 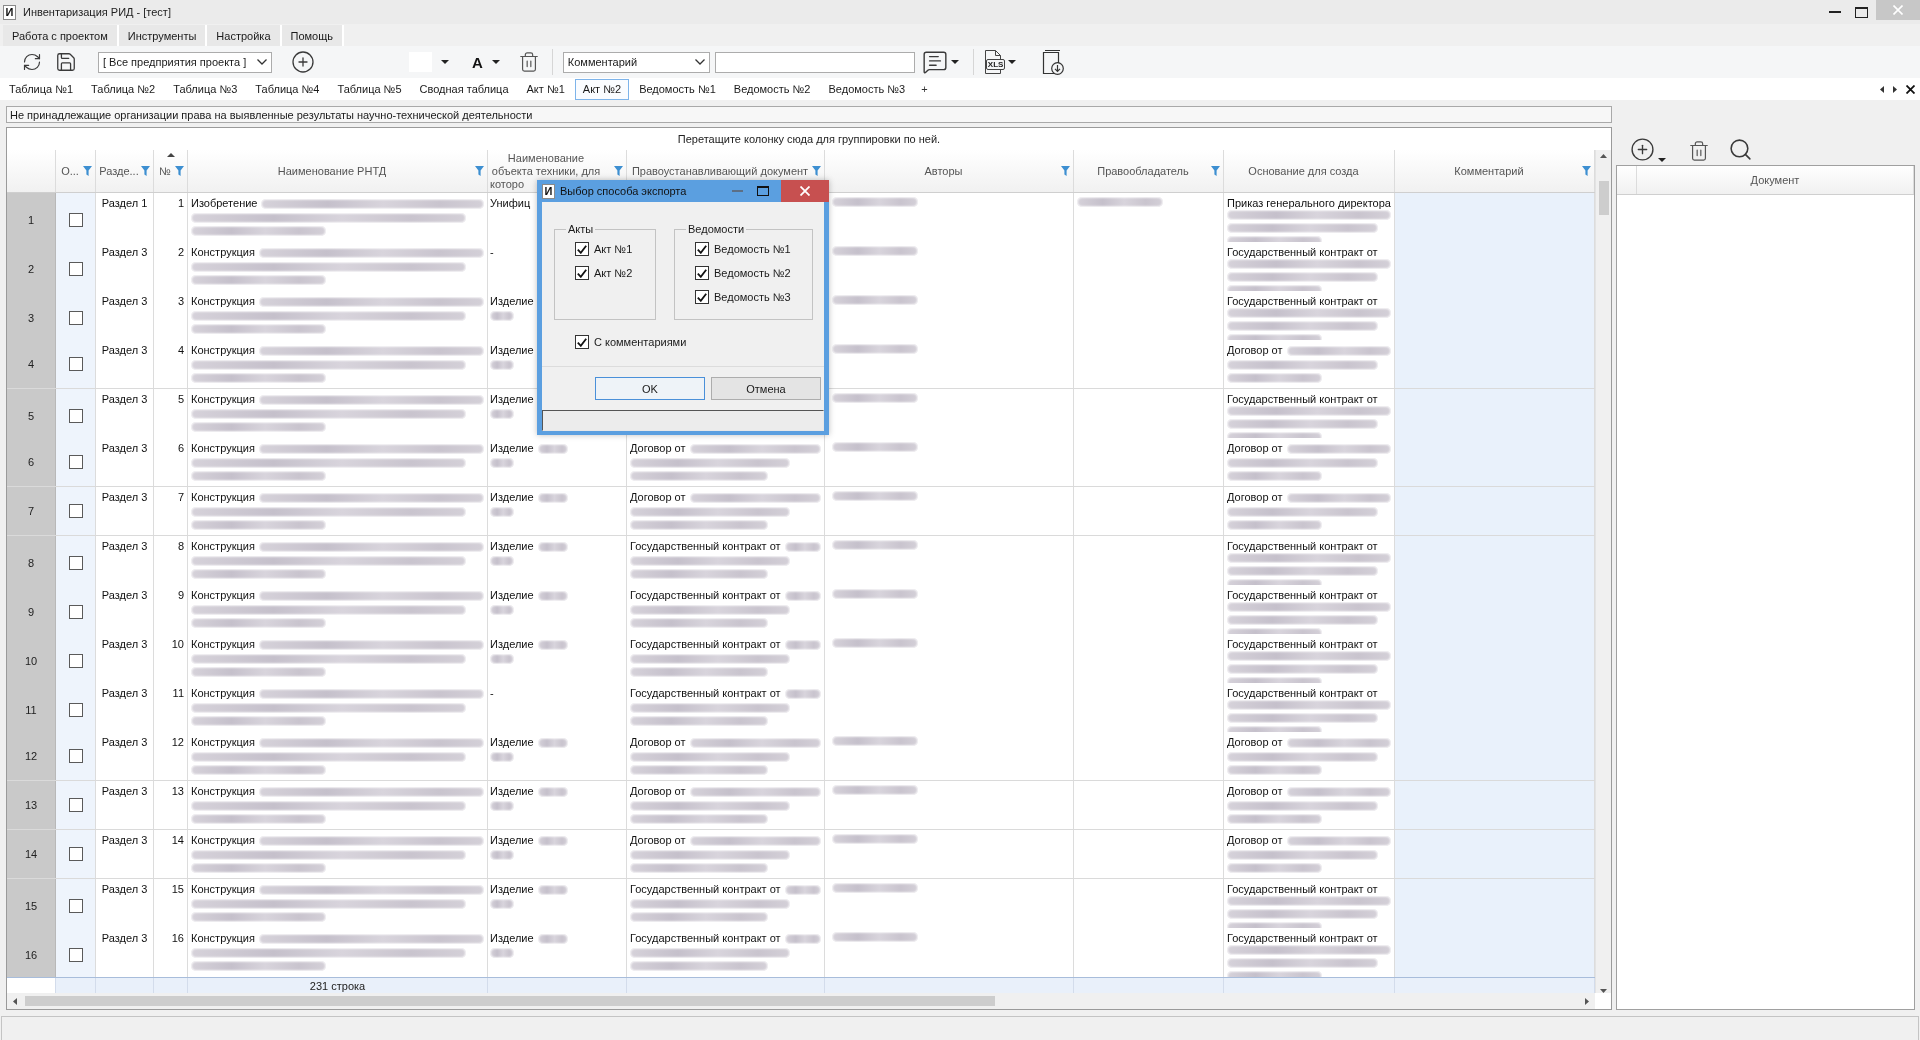 What do you see at coordinates (716, 229) in the screenshot?
I see `group-title: Ведомости` at bounding box center [716, 229].